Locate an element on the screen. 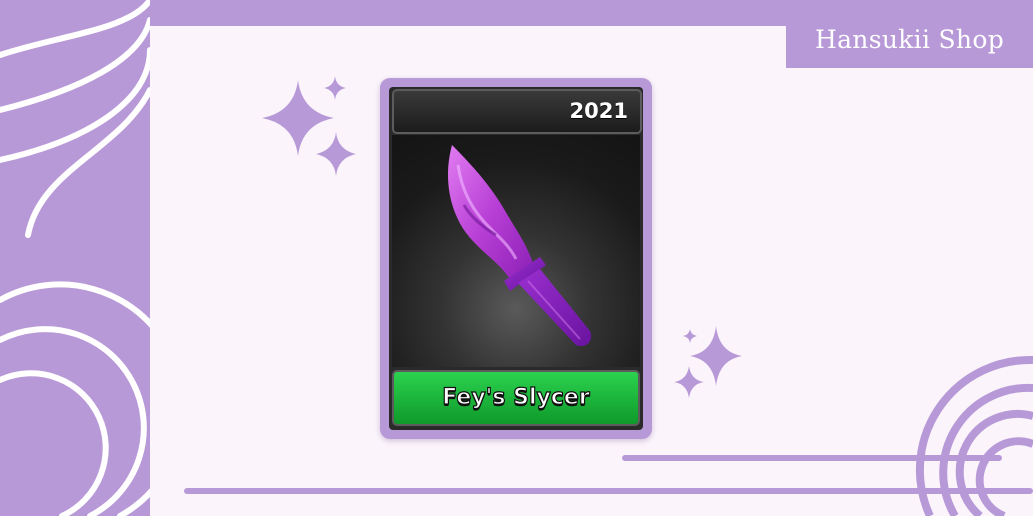  item-card-header: 2021 is located at coordinates (517, 111).